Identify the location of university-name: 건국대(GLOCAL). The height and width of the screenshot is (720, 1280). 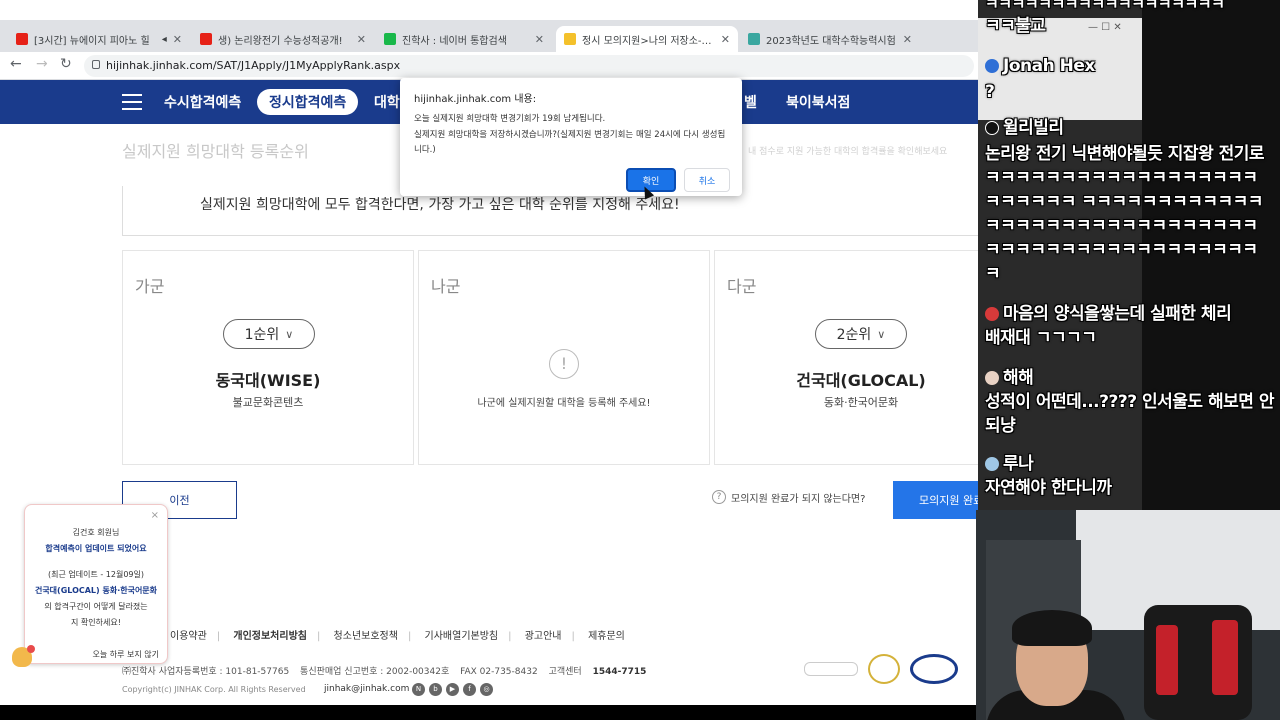
(861, 380).